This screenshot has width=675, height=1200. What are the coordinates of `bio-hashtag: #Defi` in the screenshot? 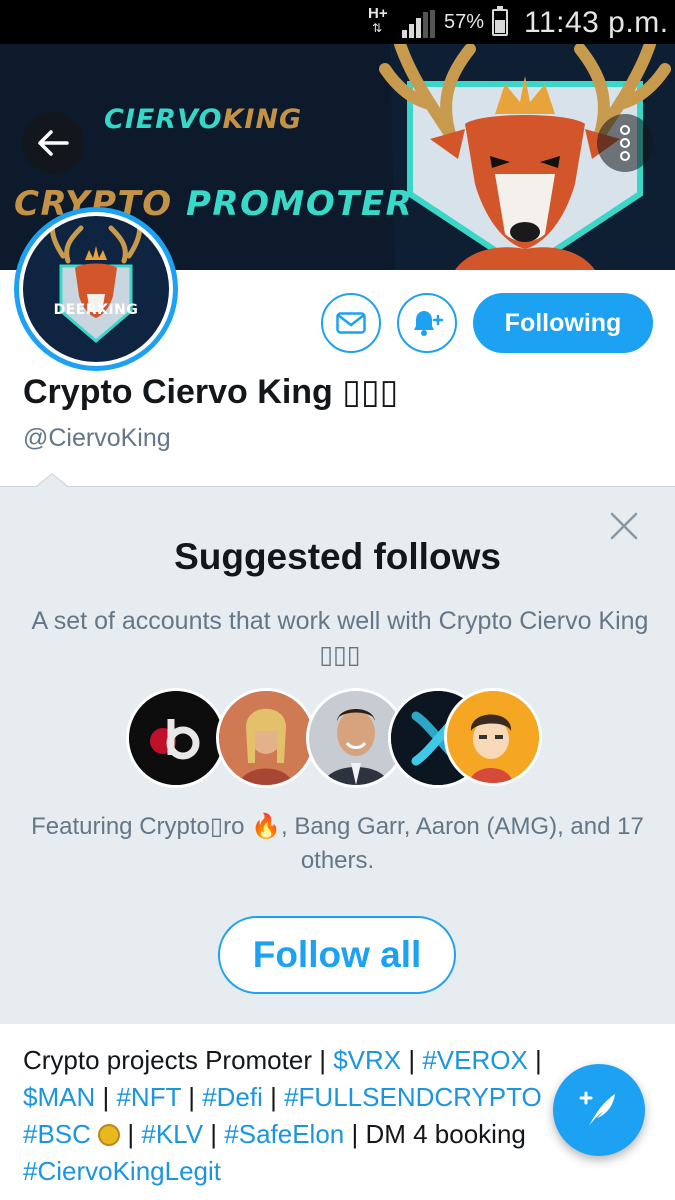 It's located at (232, 1097).